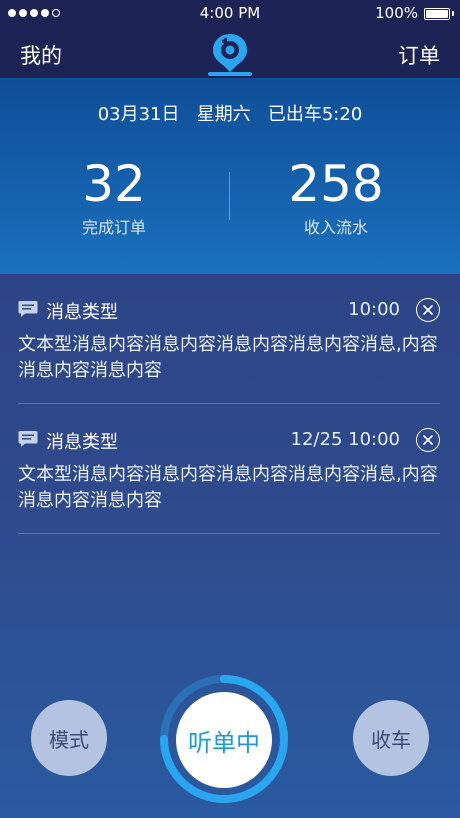  What do you see at coordinates (113, 227) in the screenshot?
I see `completed-orders-label: 完成订单` at bounding box center [113, 227].